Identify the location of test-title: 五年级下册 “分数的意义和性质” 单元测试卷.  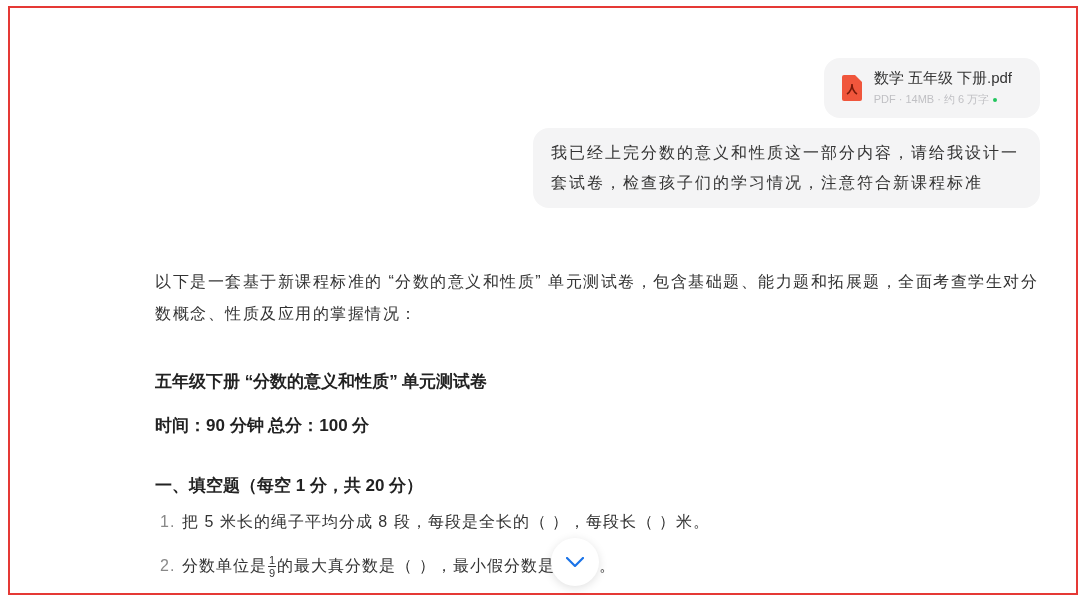
(322, 382).